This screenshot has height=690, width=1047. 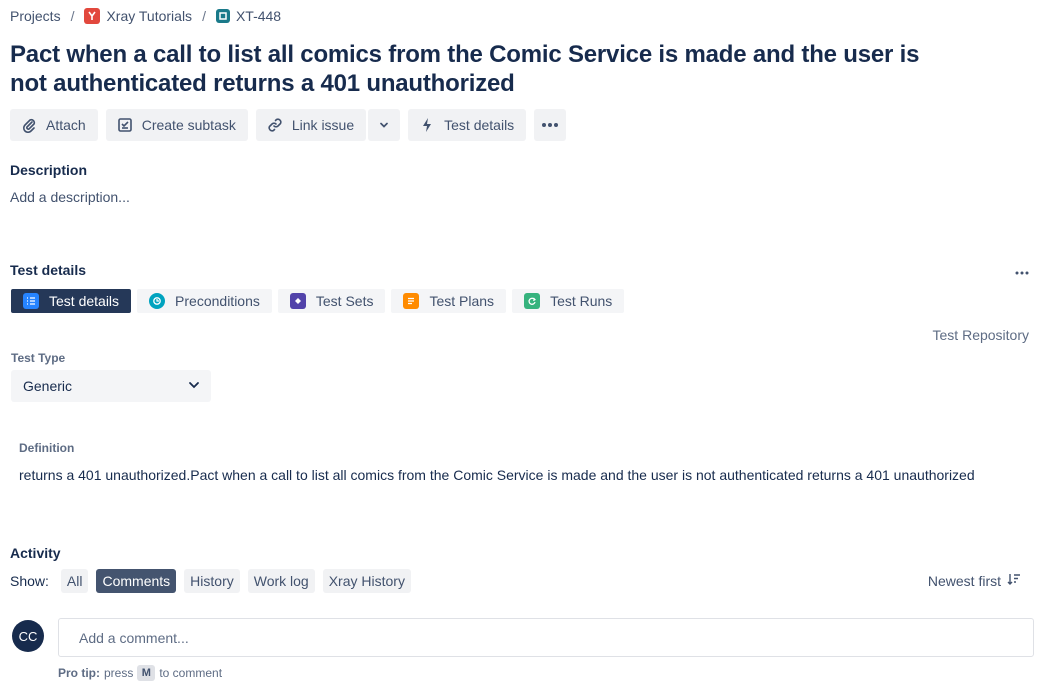 I want to click on test-details-button: Test details, so click(x=467, y=125).